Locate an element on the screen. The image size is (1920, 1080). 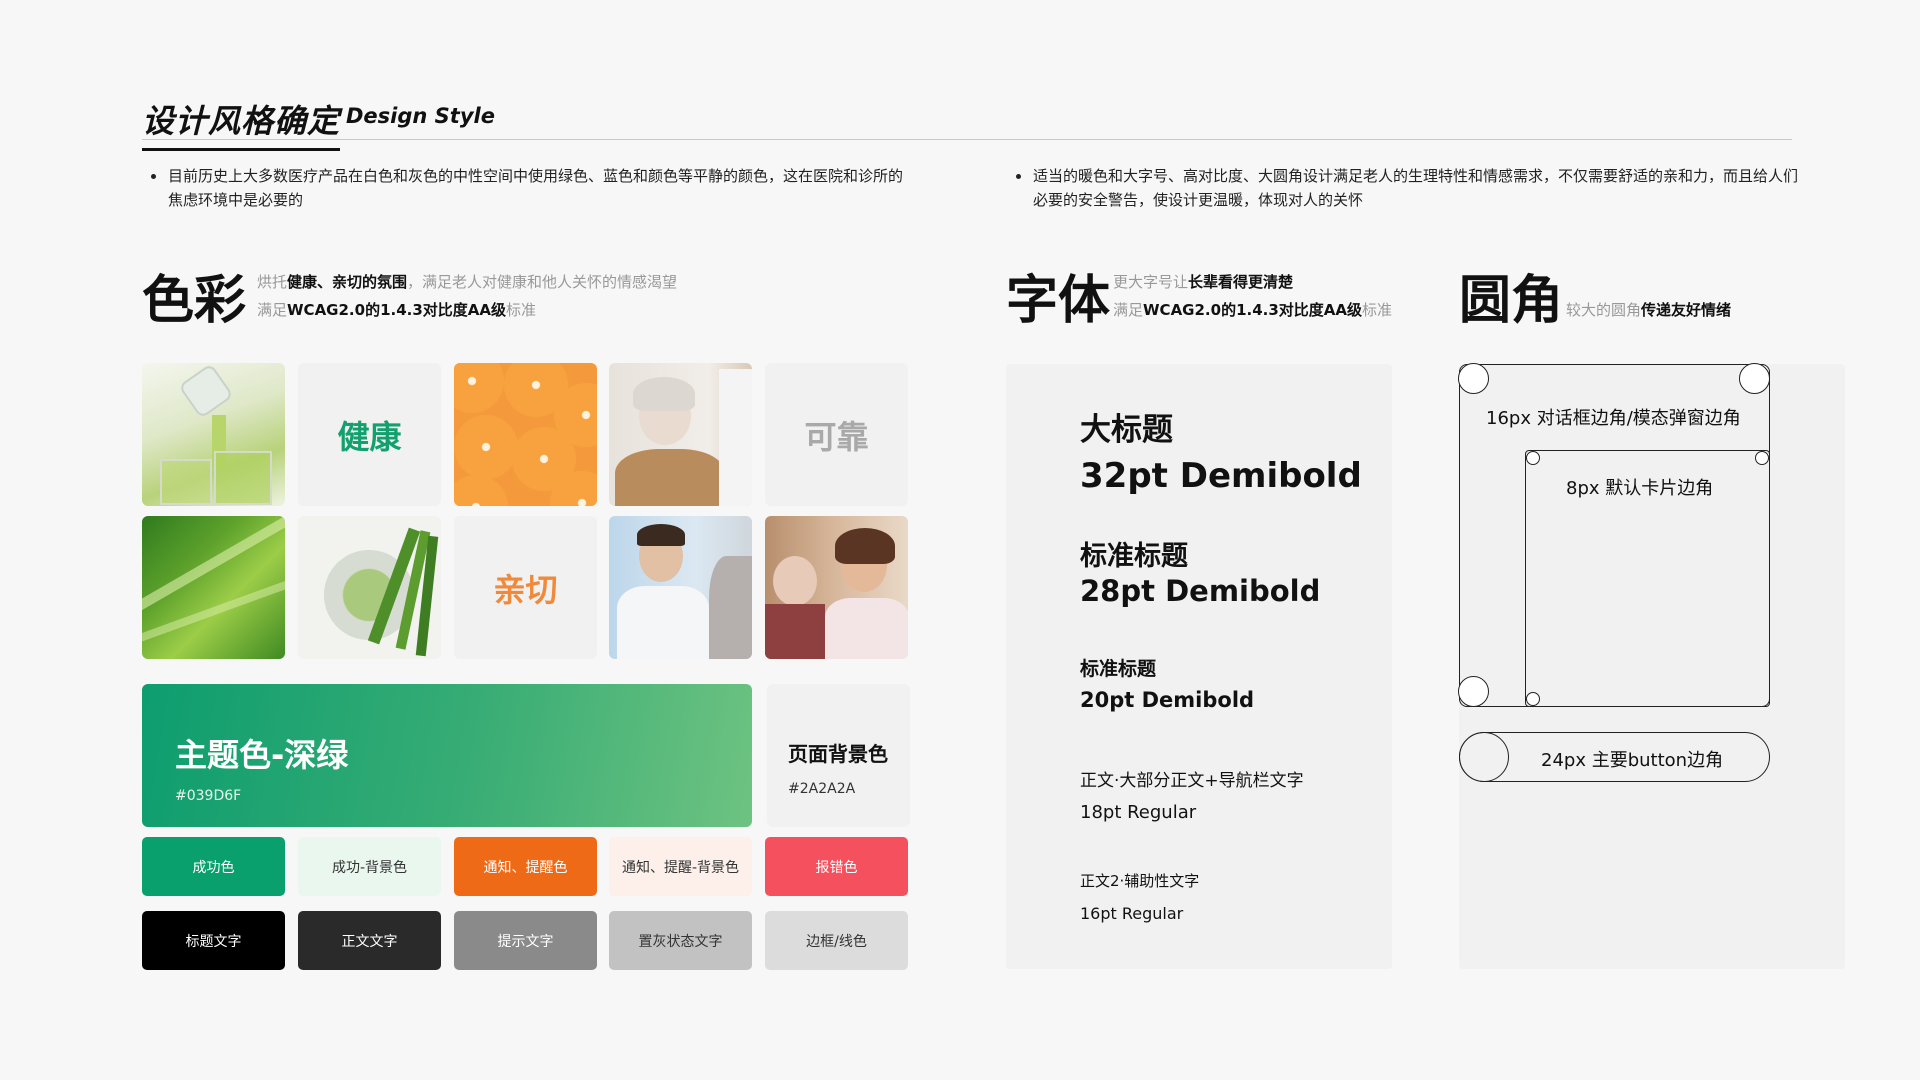
color-chip-hint-text: 提示文字 is located at coordinates (525, 940).